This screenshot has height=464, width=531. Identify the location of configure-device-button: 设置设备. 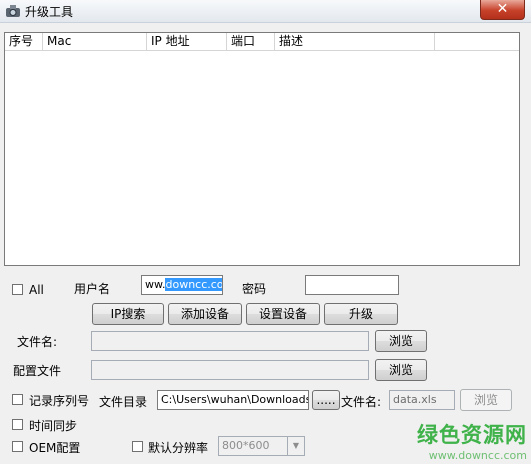
(283, 314).